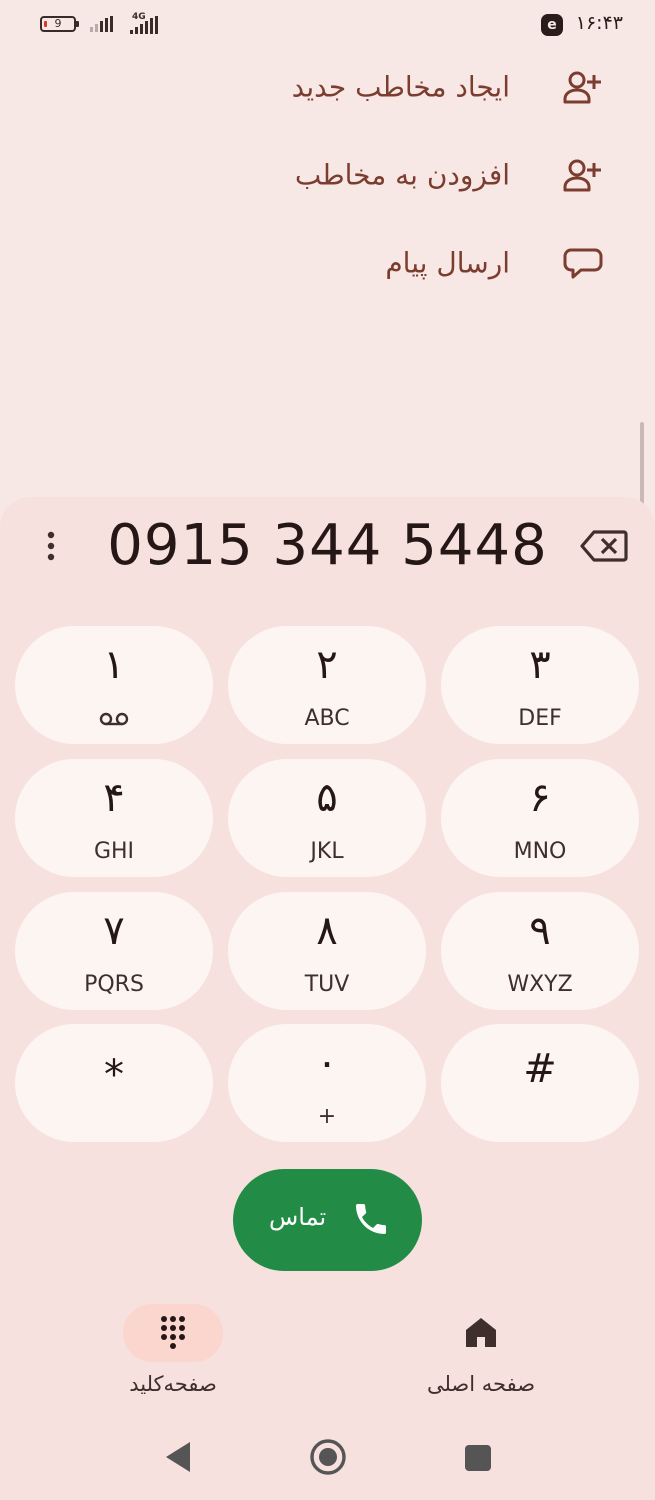 The image size is (655, 1500). Describe the element at coordinates (552, 25) in the screenshot. I see `eitaa-app-icon: e` at that location.